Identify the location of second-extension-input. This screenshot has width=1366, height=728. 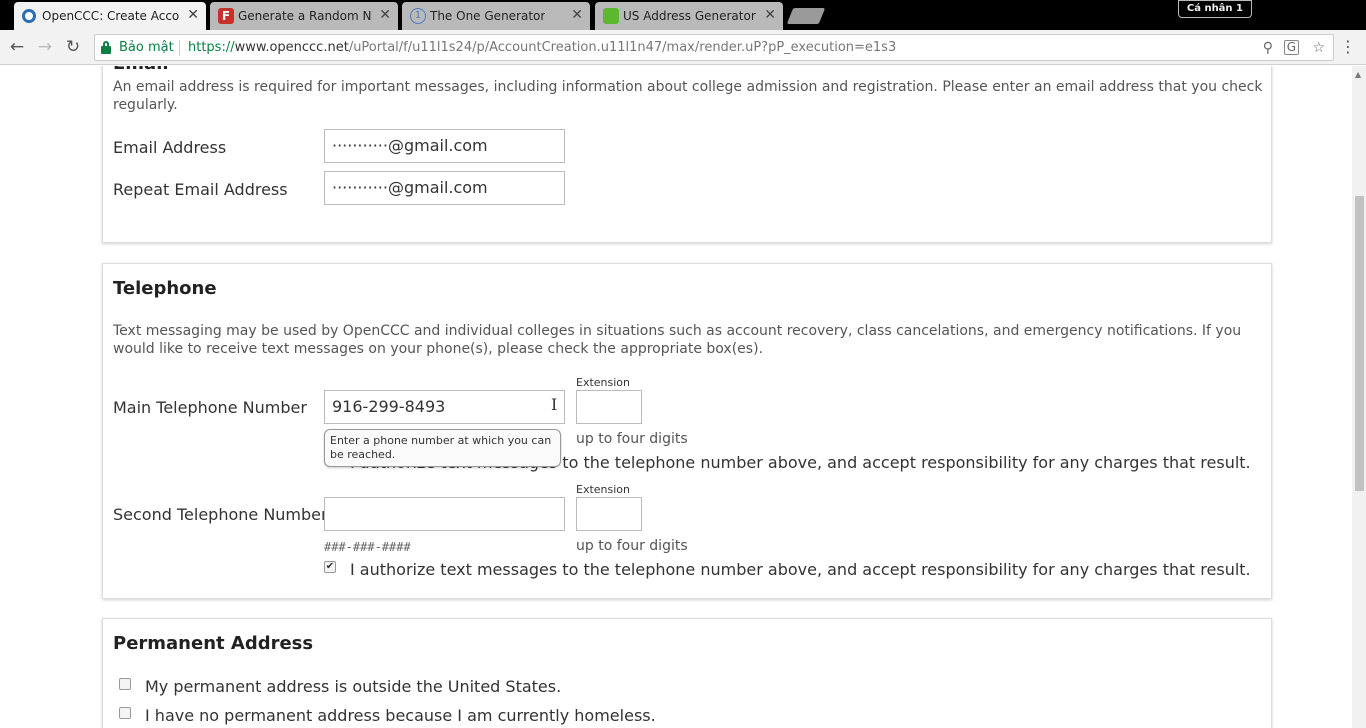
(609, 514).